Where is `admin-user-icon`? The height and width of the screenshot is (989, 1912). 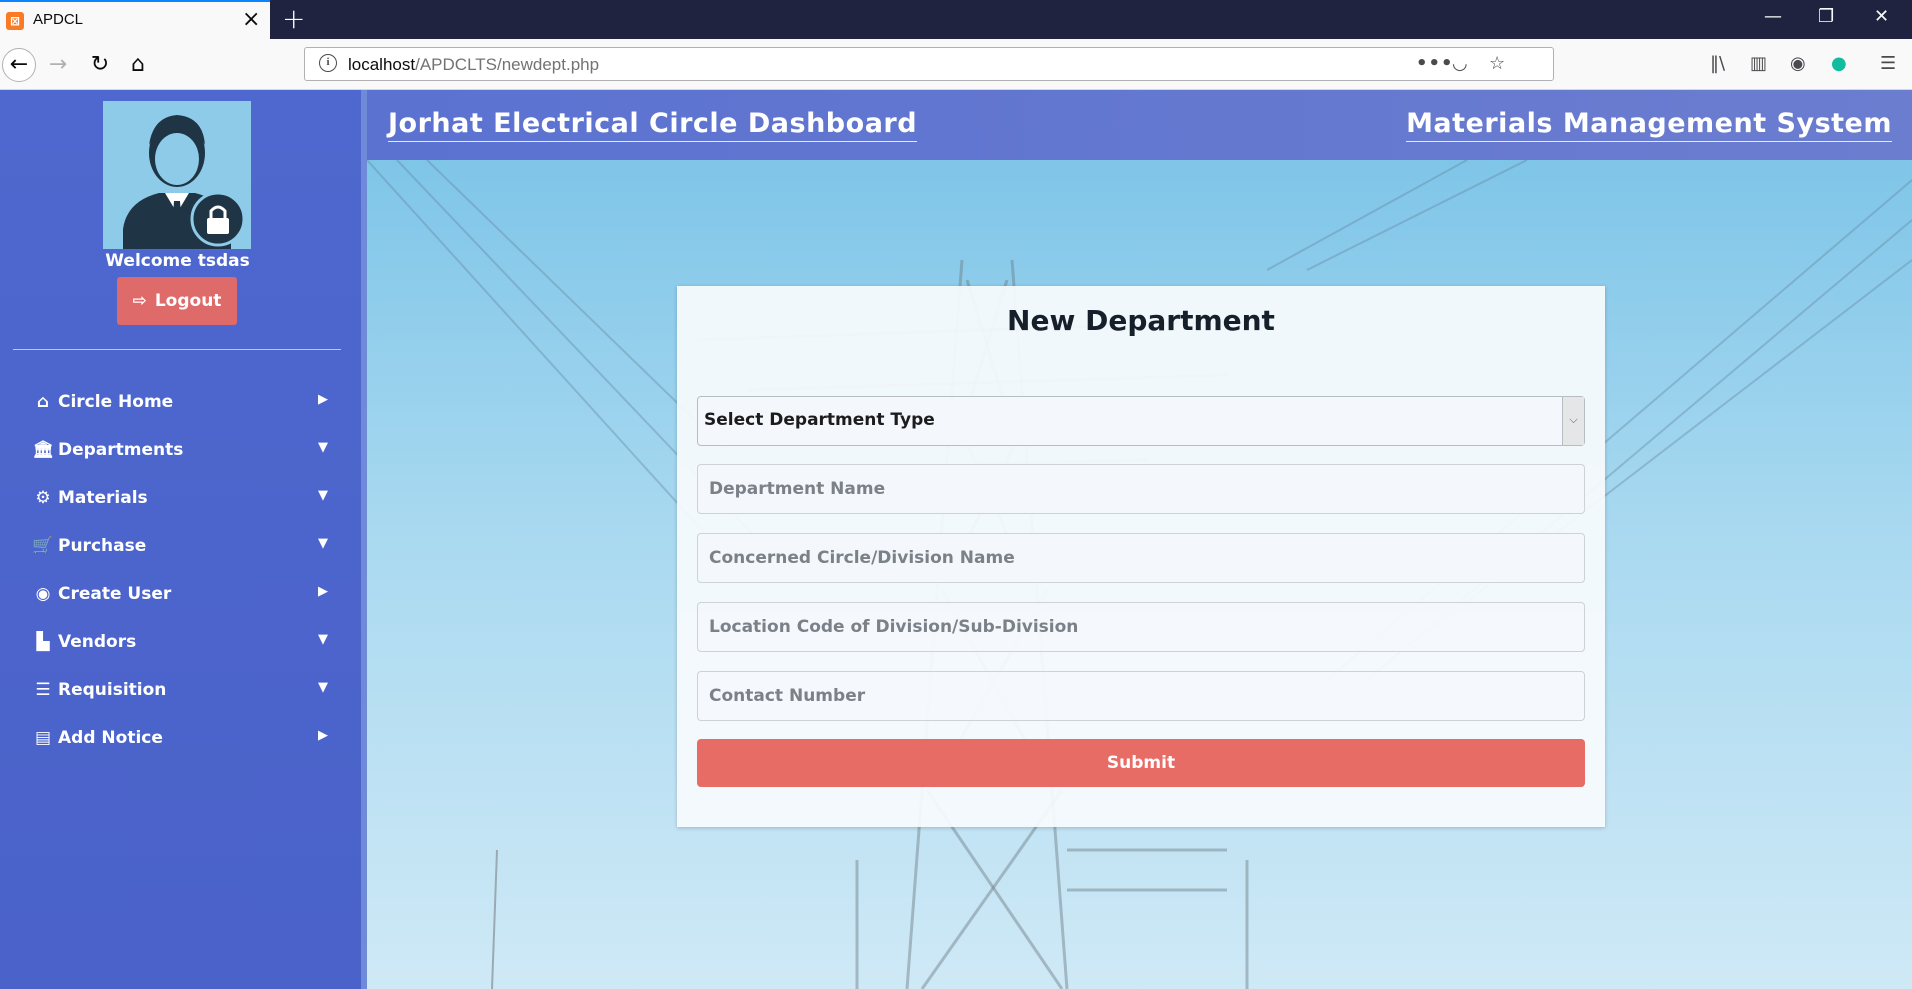
admin-user-icon is located at coordinates (177, 175).